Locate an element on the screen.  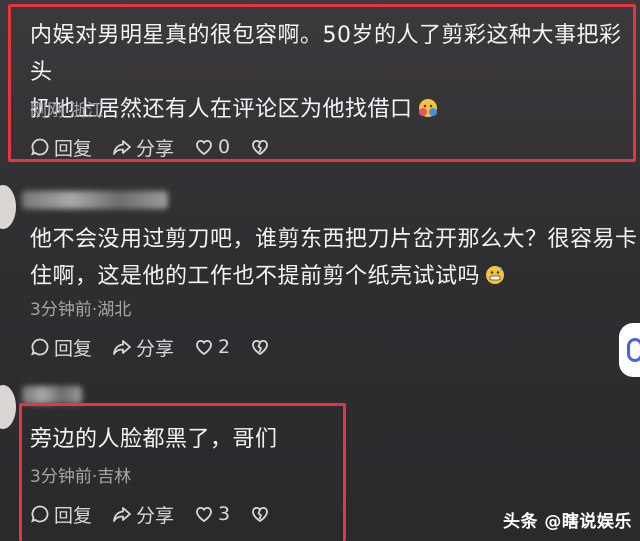
like-button: 3 is located at coordinates (212, 514).